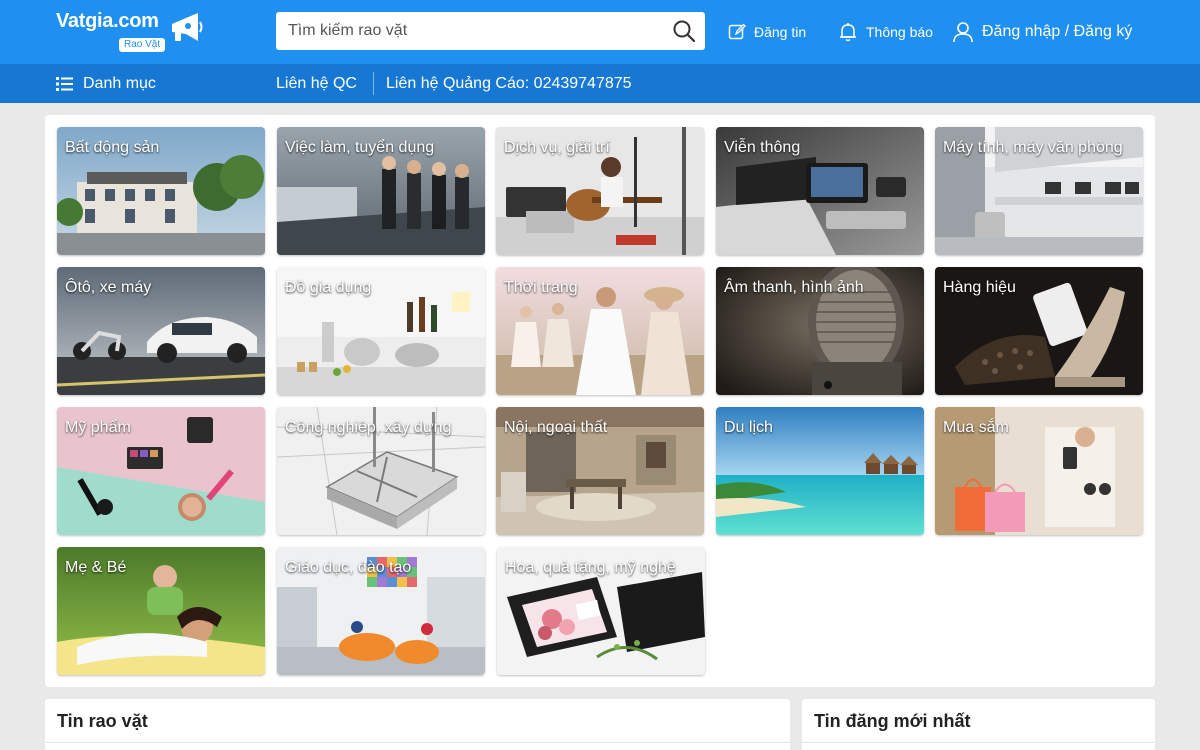  What do you see at coordinates (963, 32) in the screenshot?
I see `user-icon` at bounding box center [963, 32].